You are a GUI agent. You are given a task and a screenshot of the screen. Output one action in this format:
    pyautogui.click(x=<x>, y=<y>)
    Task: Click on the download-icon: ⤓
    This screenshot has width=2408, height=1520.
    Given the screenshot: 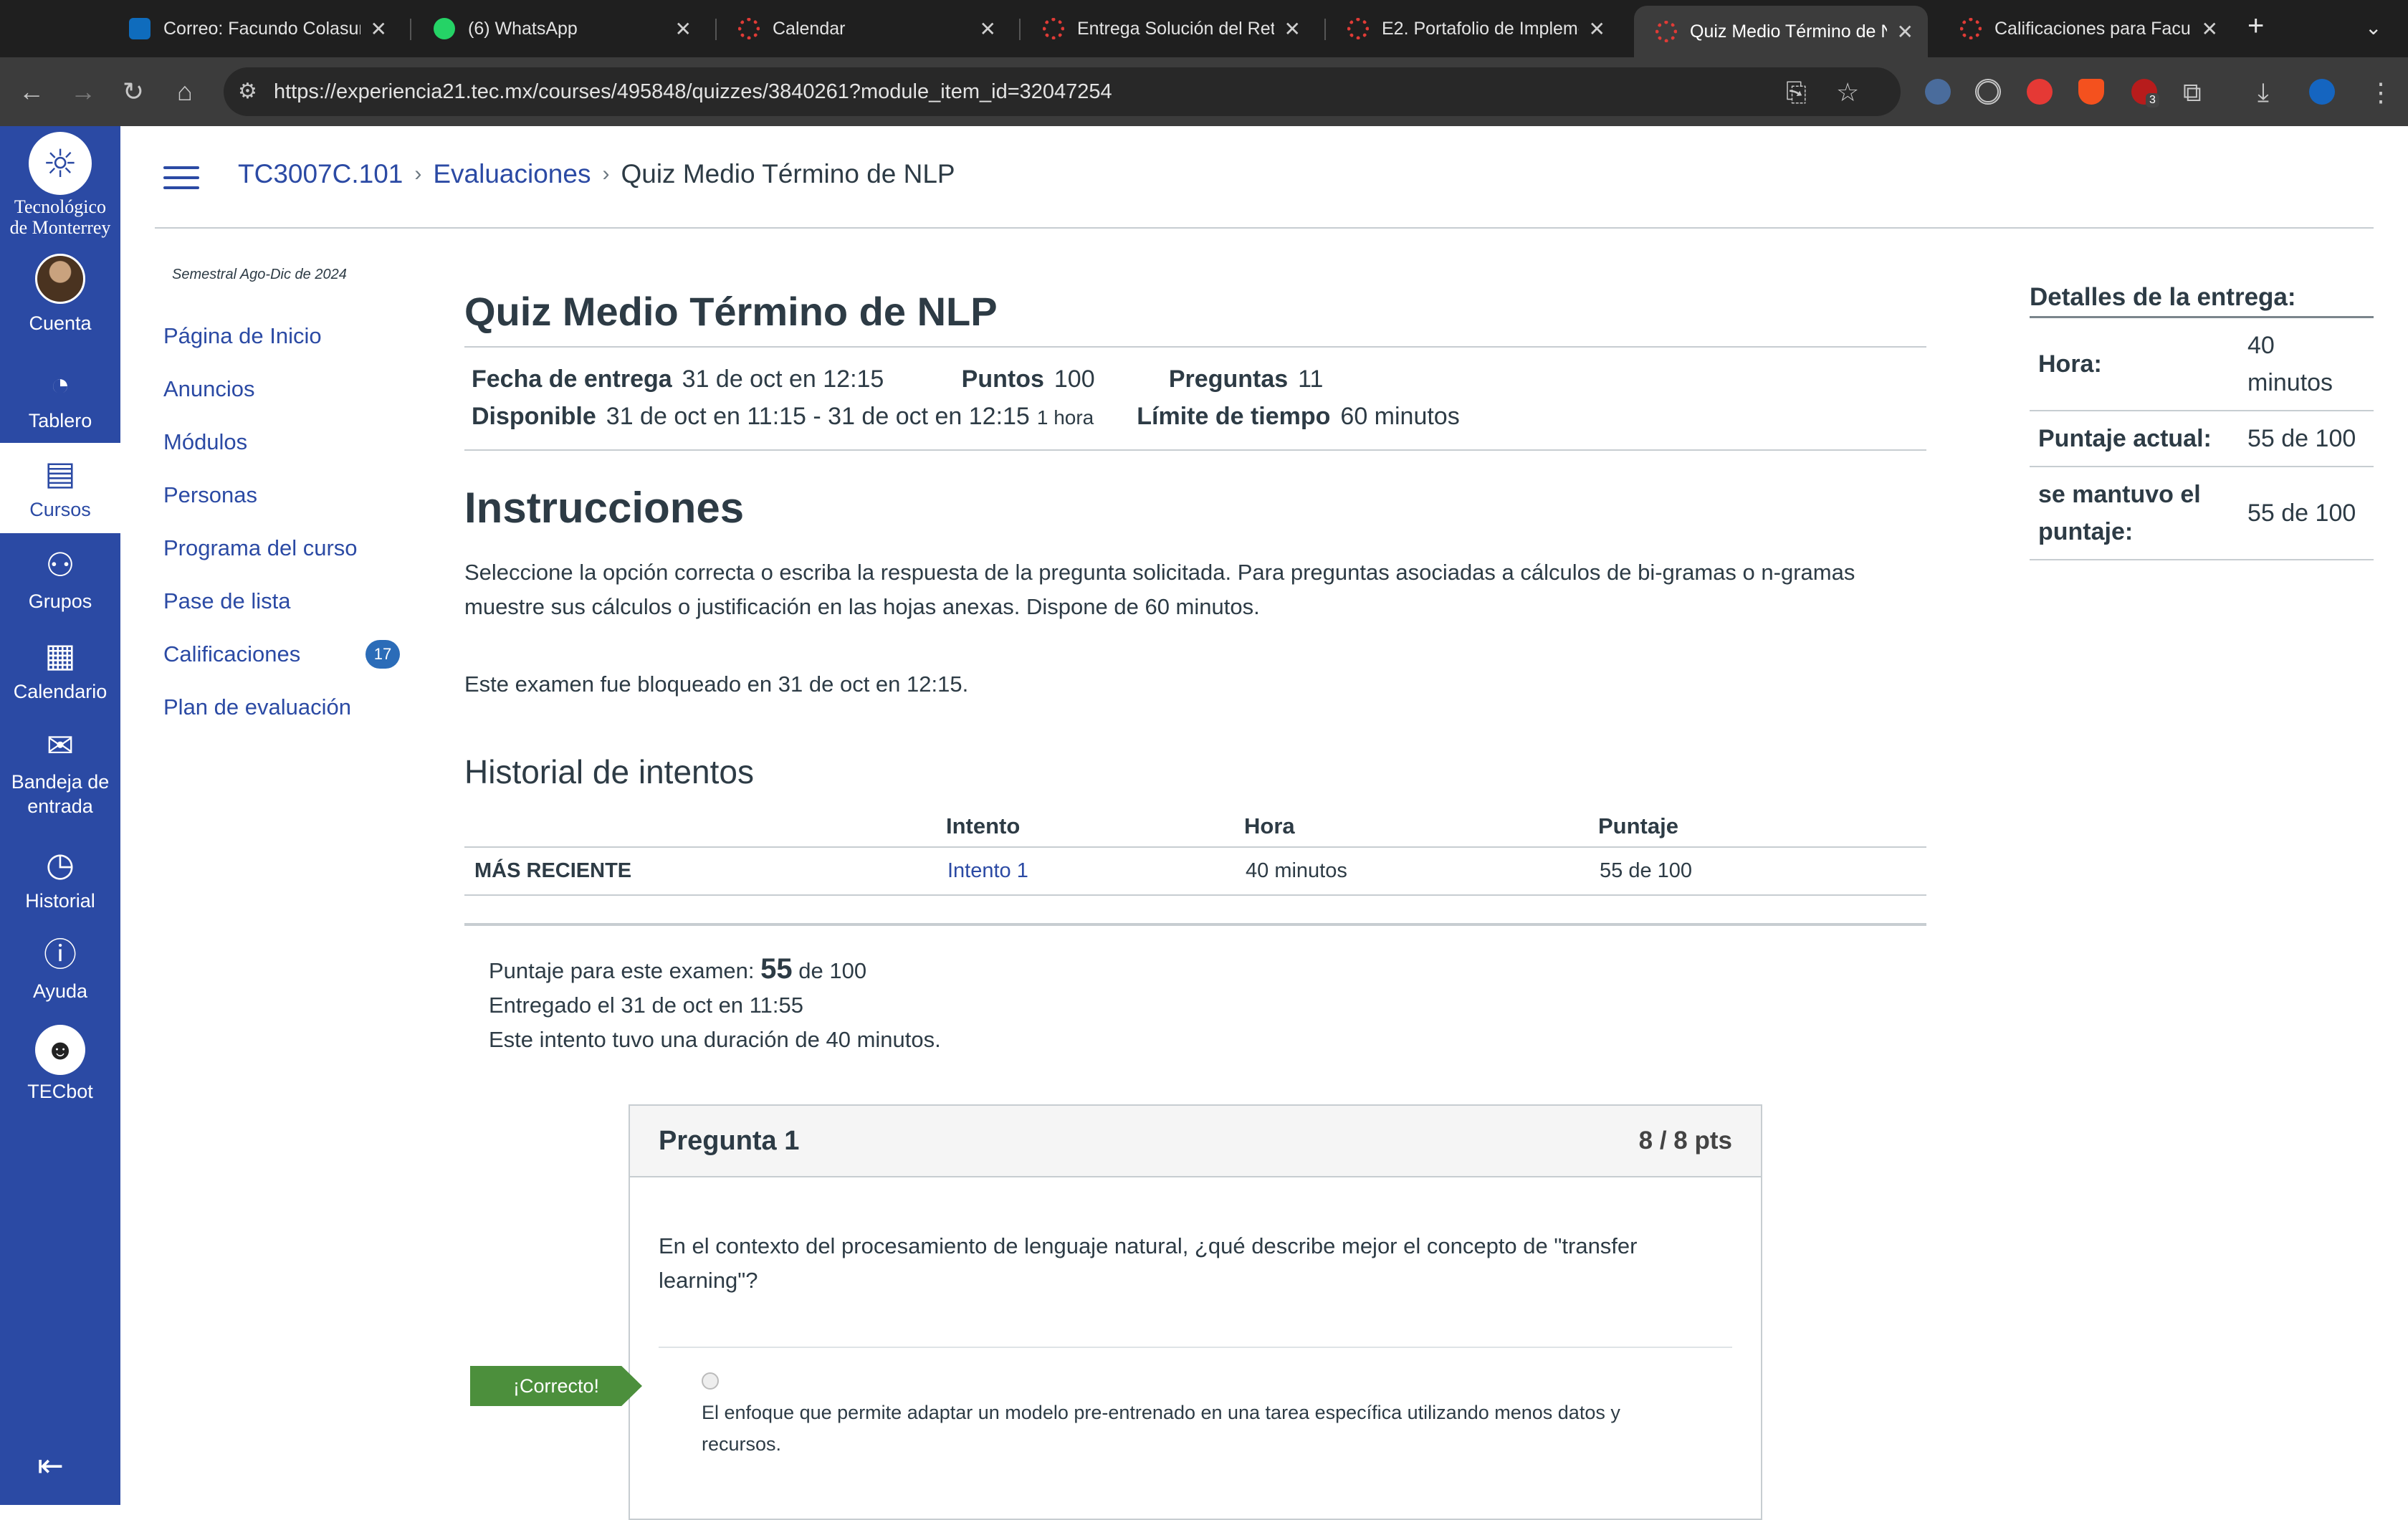 What is the action you would take?
    pyautogui.click(x=2263, y=92)
    